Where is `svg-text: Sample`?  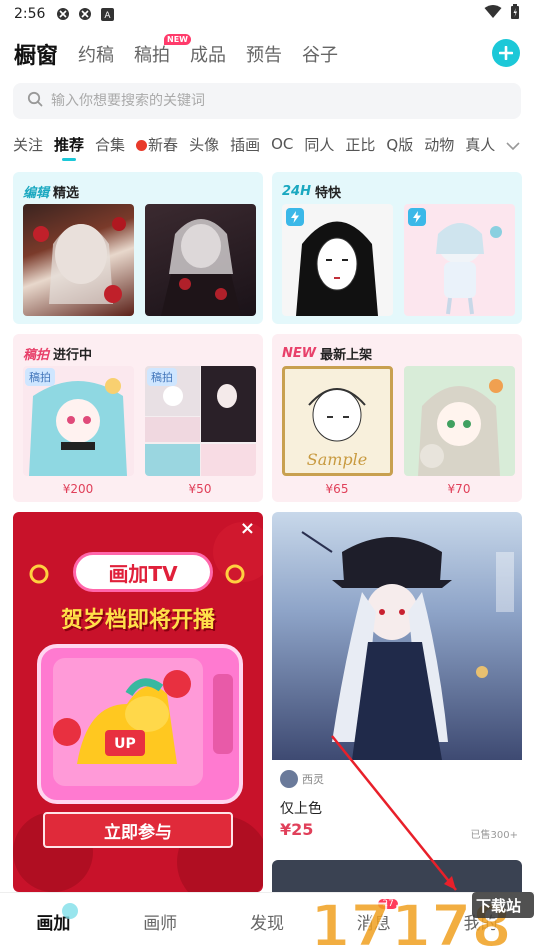 svg-text: Sample is located at coordinates (337, 459).